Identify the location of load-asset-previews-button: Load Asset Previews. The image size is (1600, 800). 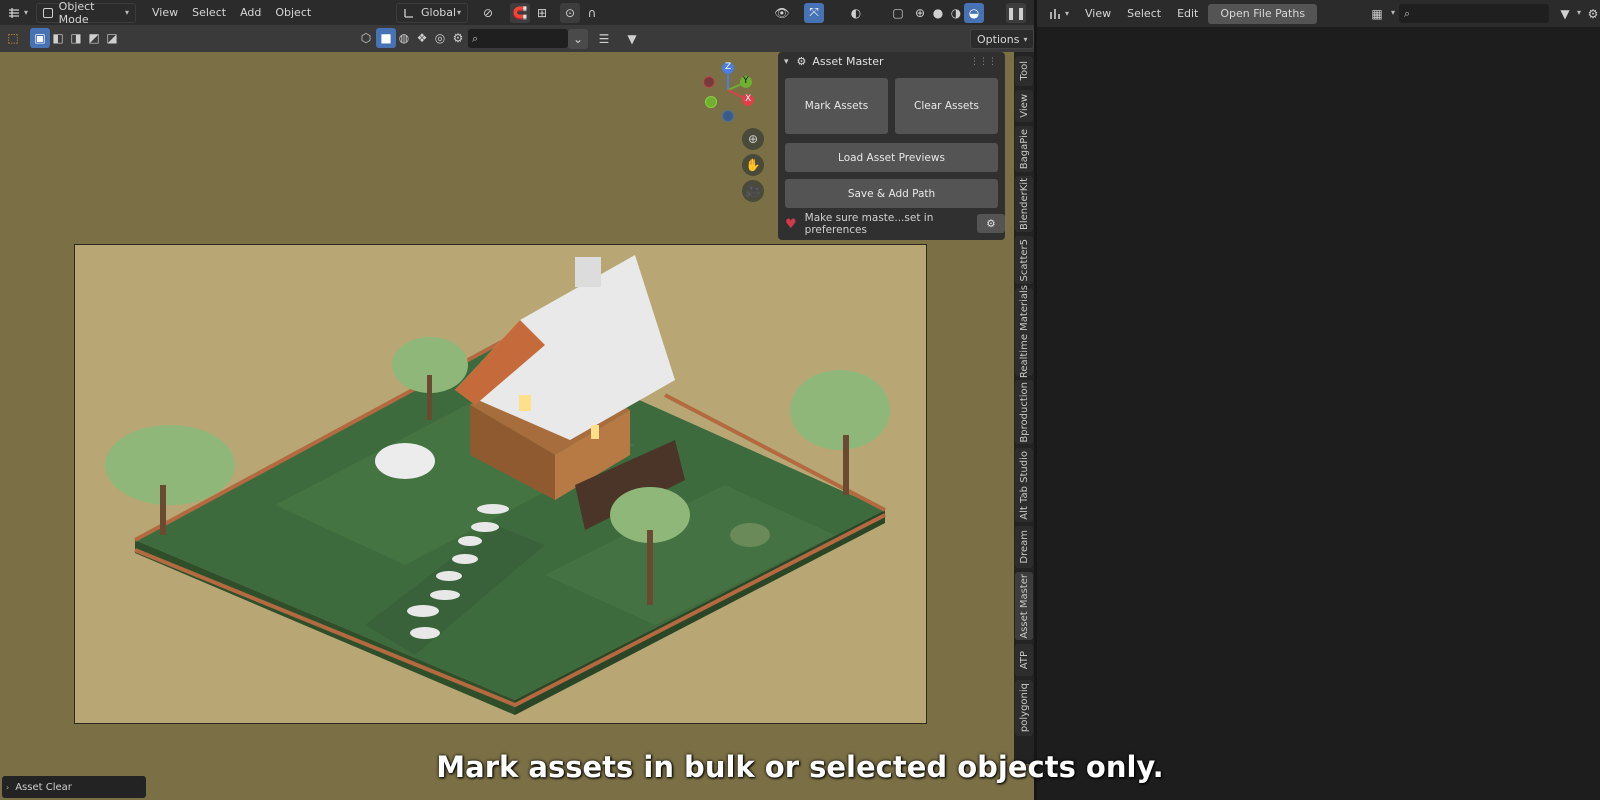
(891, 157).